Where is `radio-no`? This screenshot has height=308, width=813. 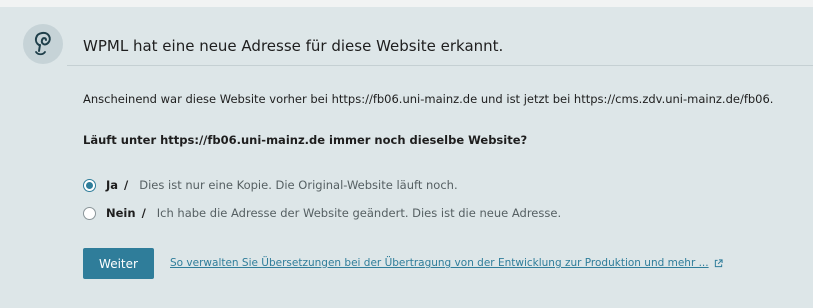
radio-no is located at coordinates (89, 213).